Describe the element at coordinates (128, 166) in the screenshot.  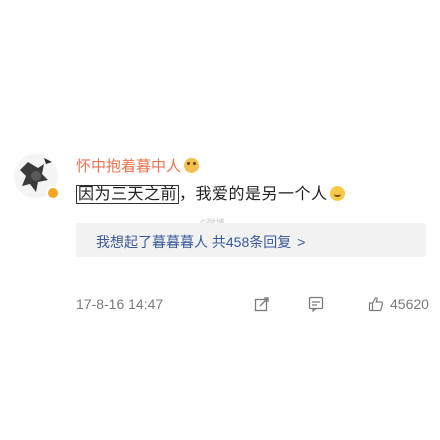
I see `username-text: 怀中抱着暮中人` at that location.